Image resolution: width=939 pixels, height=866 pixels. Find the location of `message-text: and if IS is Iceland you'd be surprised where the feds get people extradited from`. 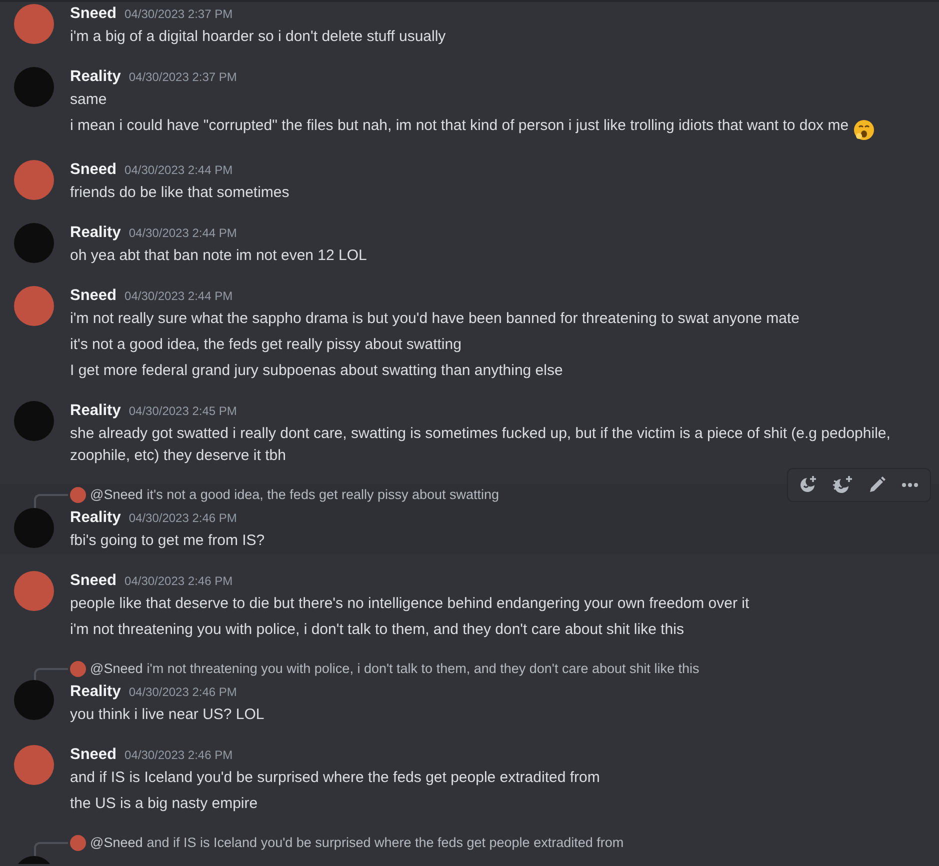

message-text: and if IS is Iceland you'd be surprised where the feds get people extradited from is located at coordinates (335, 778).